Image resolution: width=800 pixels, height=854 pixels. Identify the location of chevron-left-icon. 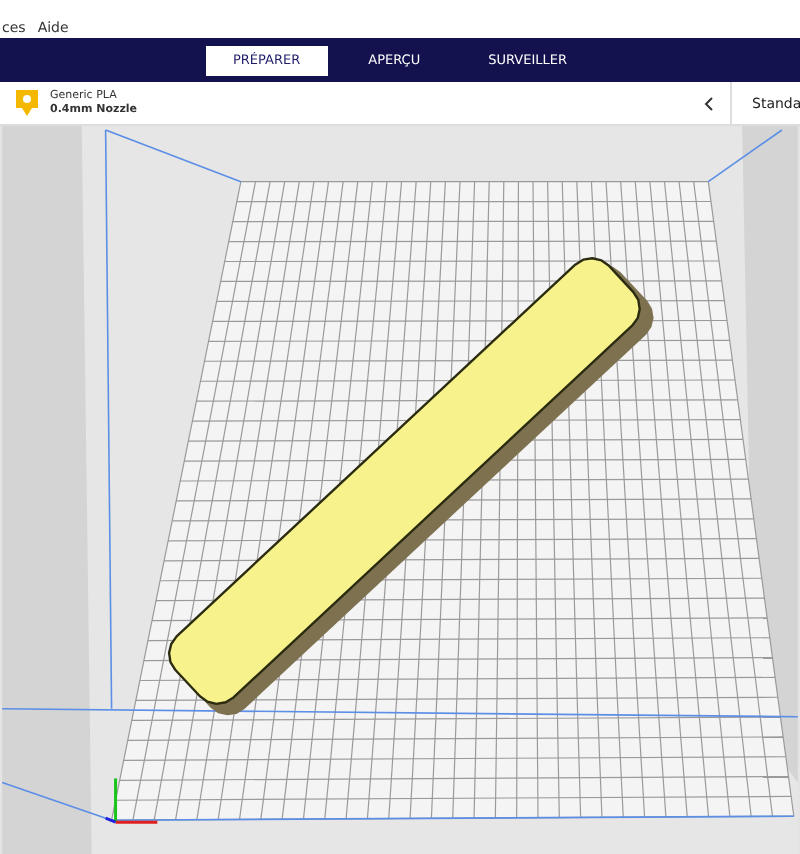
(709, 103).